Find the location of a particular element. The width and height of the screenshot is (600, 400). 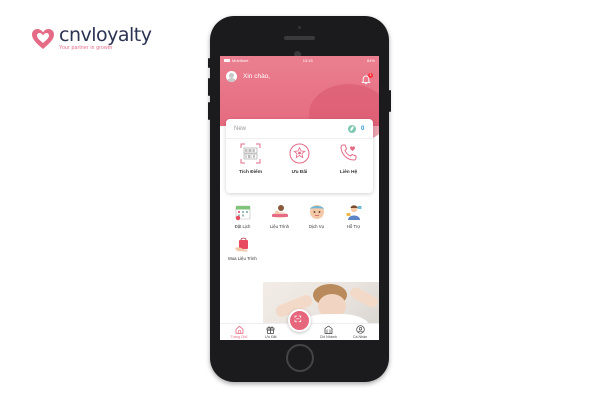

action-lien-he: Liên Hệ is located at coordinates (349, 167).